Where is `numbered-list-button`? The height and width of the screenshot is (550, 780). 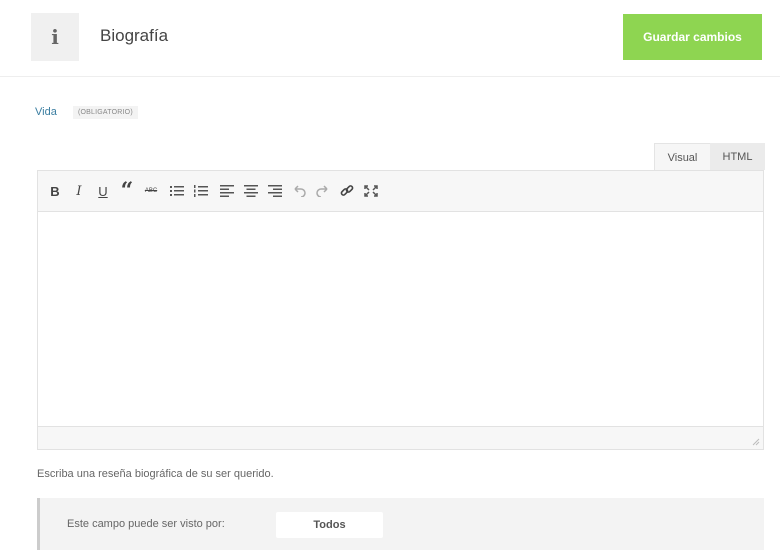
numbered-list-button is located at coordinates (201, 191).